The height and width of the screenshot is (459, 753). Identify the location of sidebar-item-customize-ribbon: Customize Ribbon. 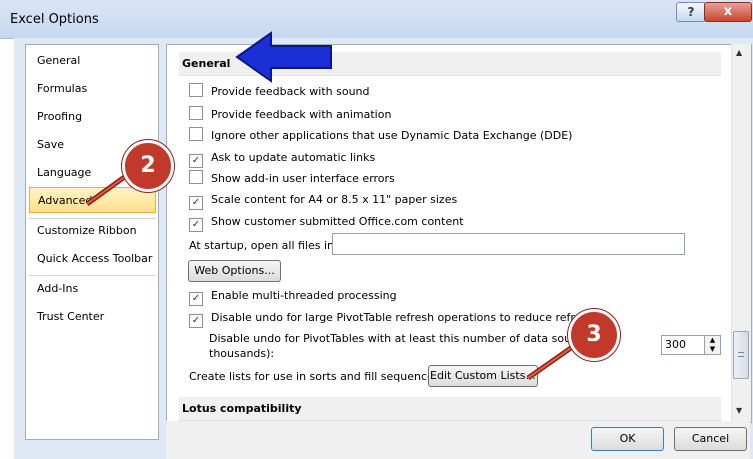
(92, 231).